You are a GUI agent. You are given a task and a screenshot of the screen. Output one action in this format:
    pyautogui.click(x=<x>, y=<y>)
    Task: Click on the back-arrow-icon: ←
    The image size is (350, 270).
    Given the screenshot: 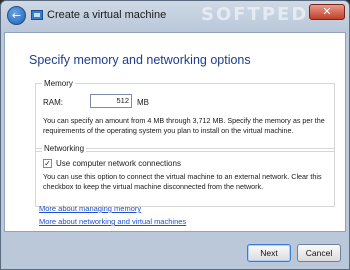 What is the action you would take?
    pyautogui.click(x=16, y=15)
    